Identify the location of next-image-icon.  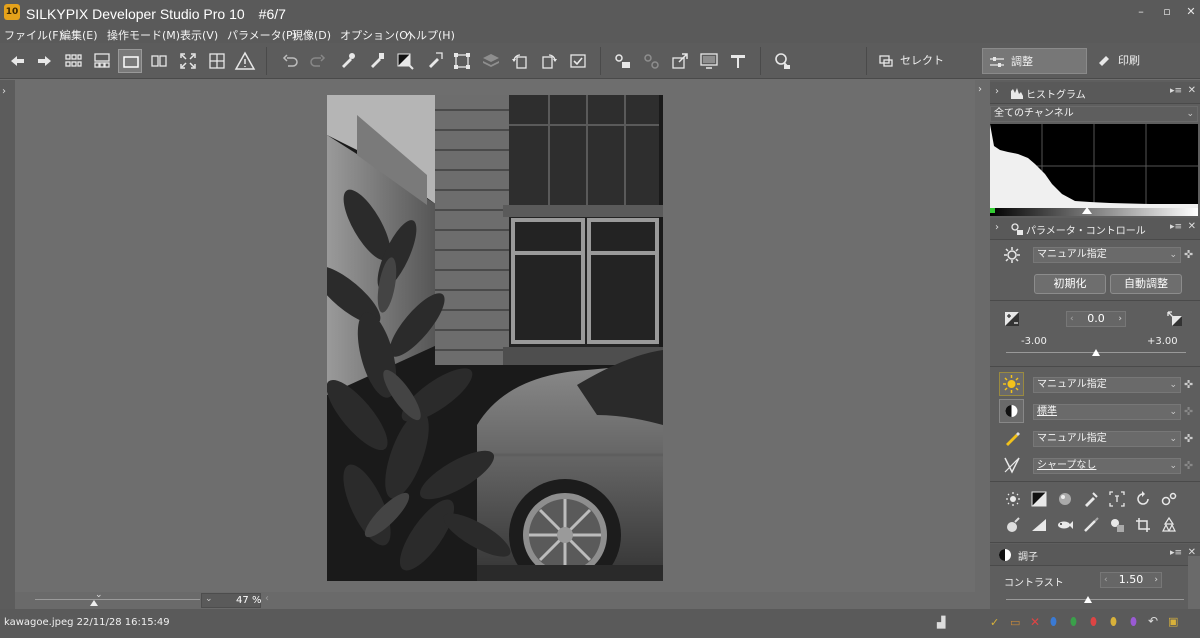
(45, 61).